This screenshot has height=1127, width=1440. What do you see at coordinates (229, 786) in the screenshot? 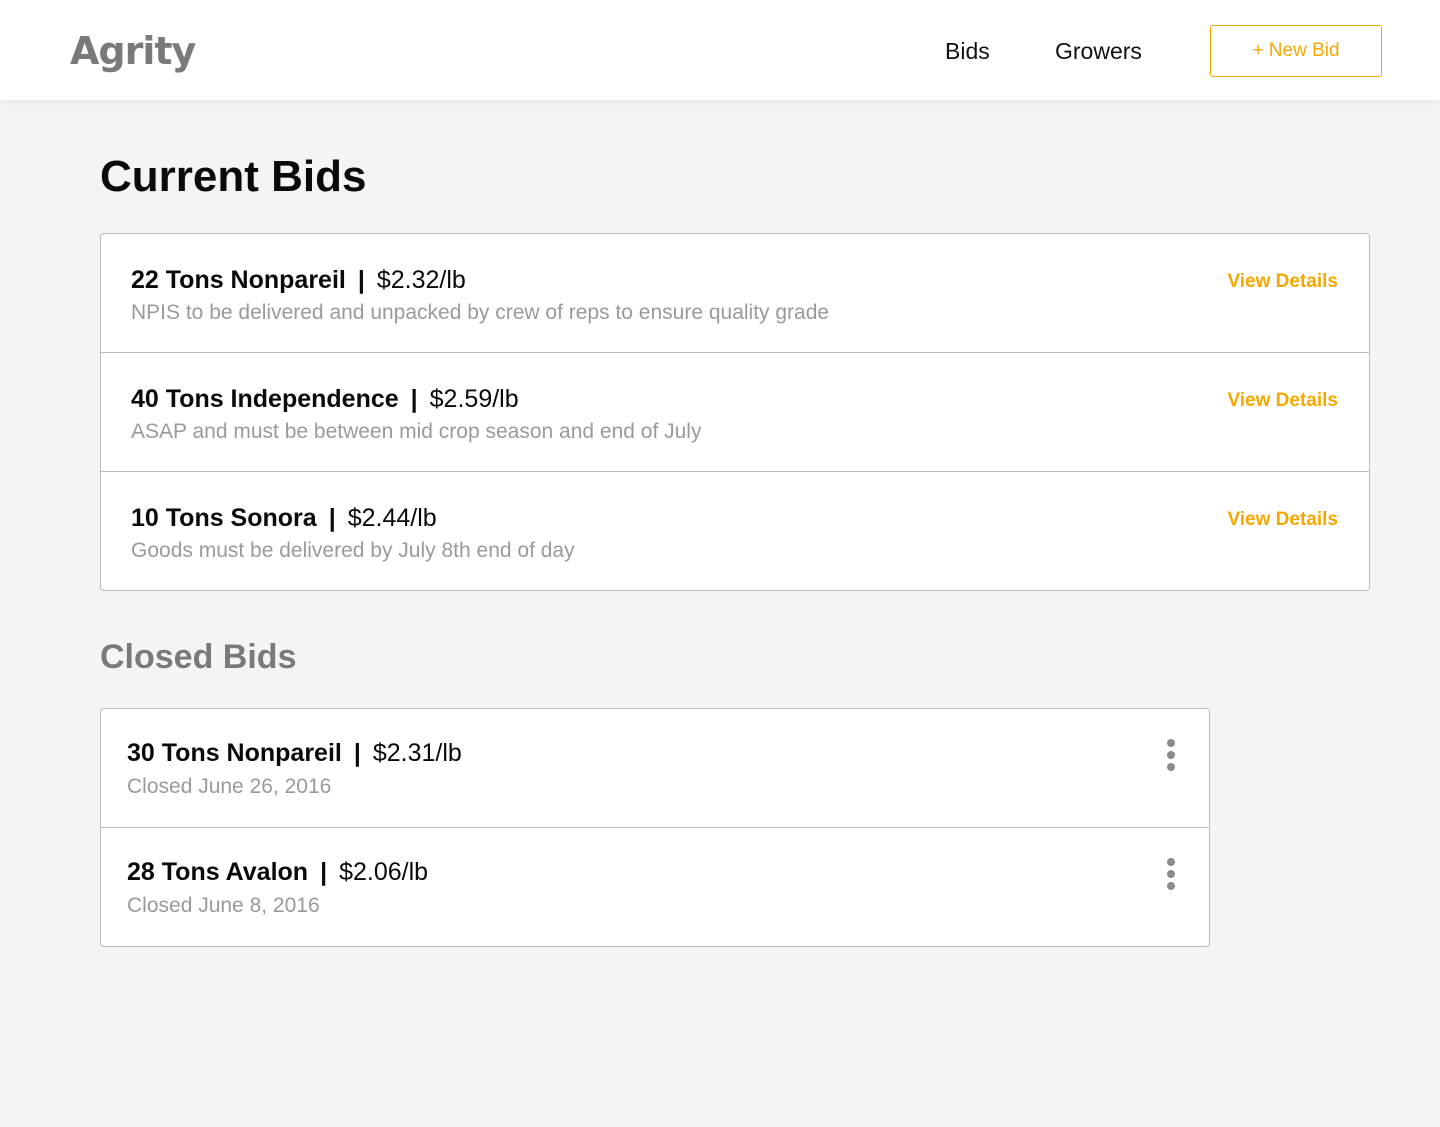
I see `closed-date: Closed June 26, 2016` at bounding box center [229, 786].